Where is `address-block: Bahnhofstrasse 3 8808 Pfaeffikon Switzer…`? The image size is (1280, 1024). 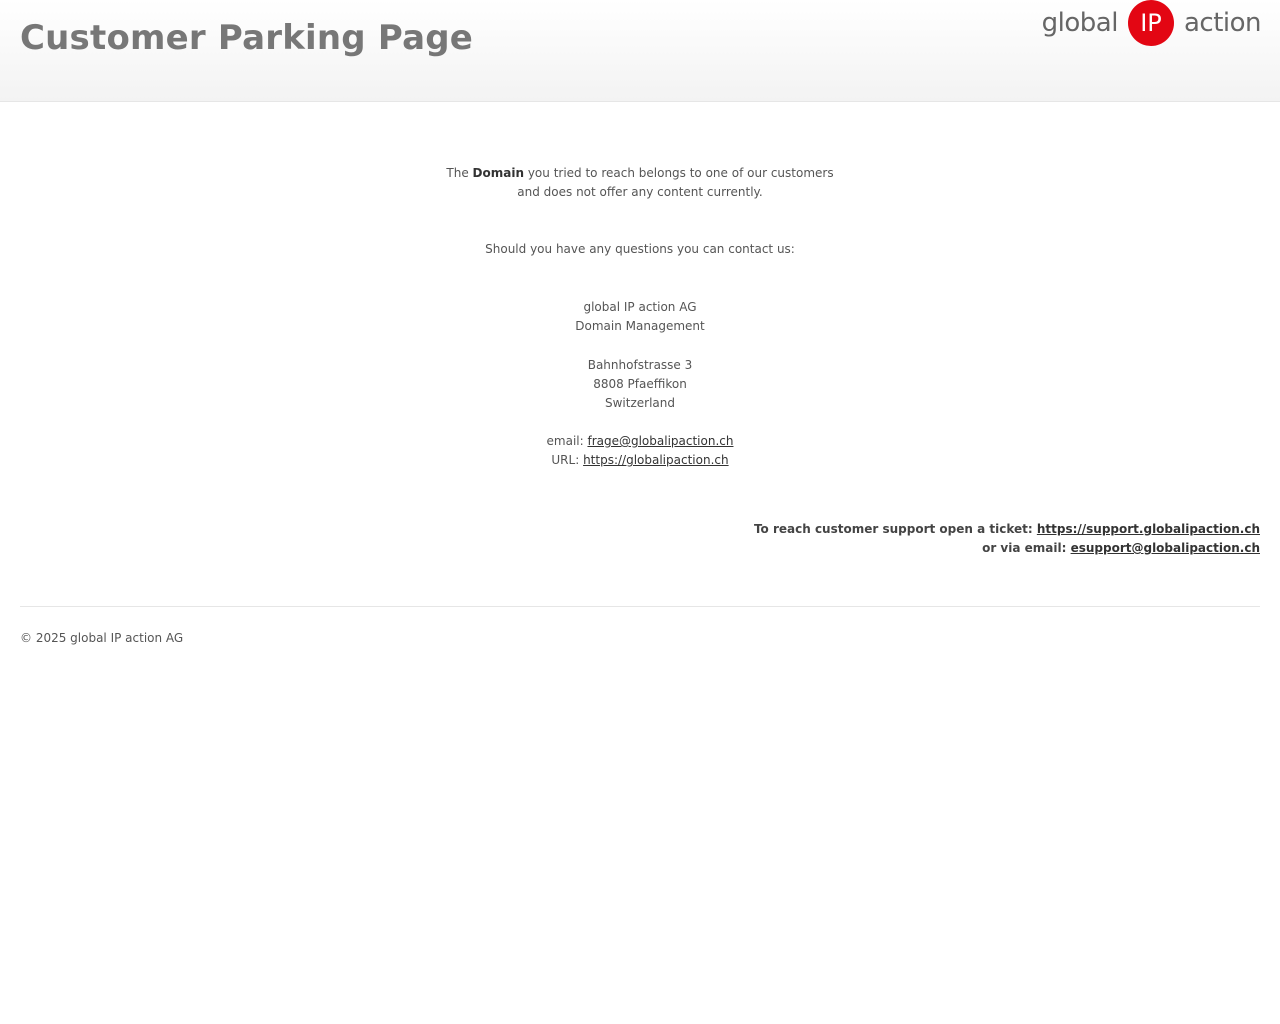
address-block: Bahnhofstrasse 3 8808 Pfaeffikon Switzer… is located at coordinates (640, 384).